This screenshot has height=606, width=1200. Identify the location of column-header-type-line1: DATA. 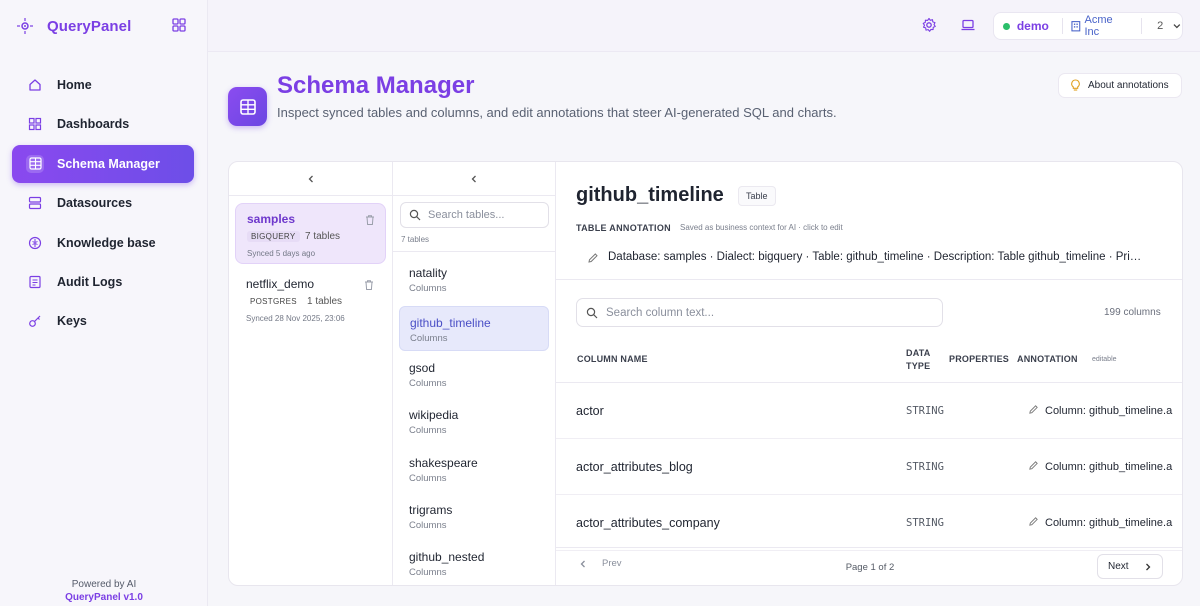
(918, 353).